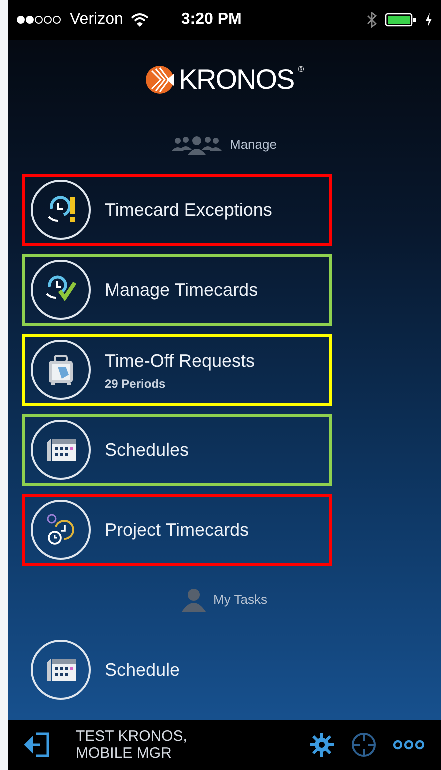  I want to click on section-title: Manage, so click(253, 145).